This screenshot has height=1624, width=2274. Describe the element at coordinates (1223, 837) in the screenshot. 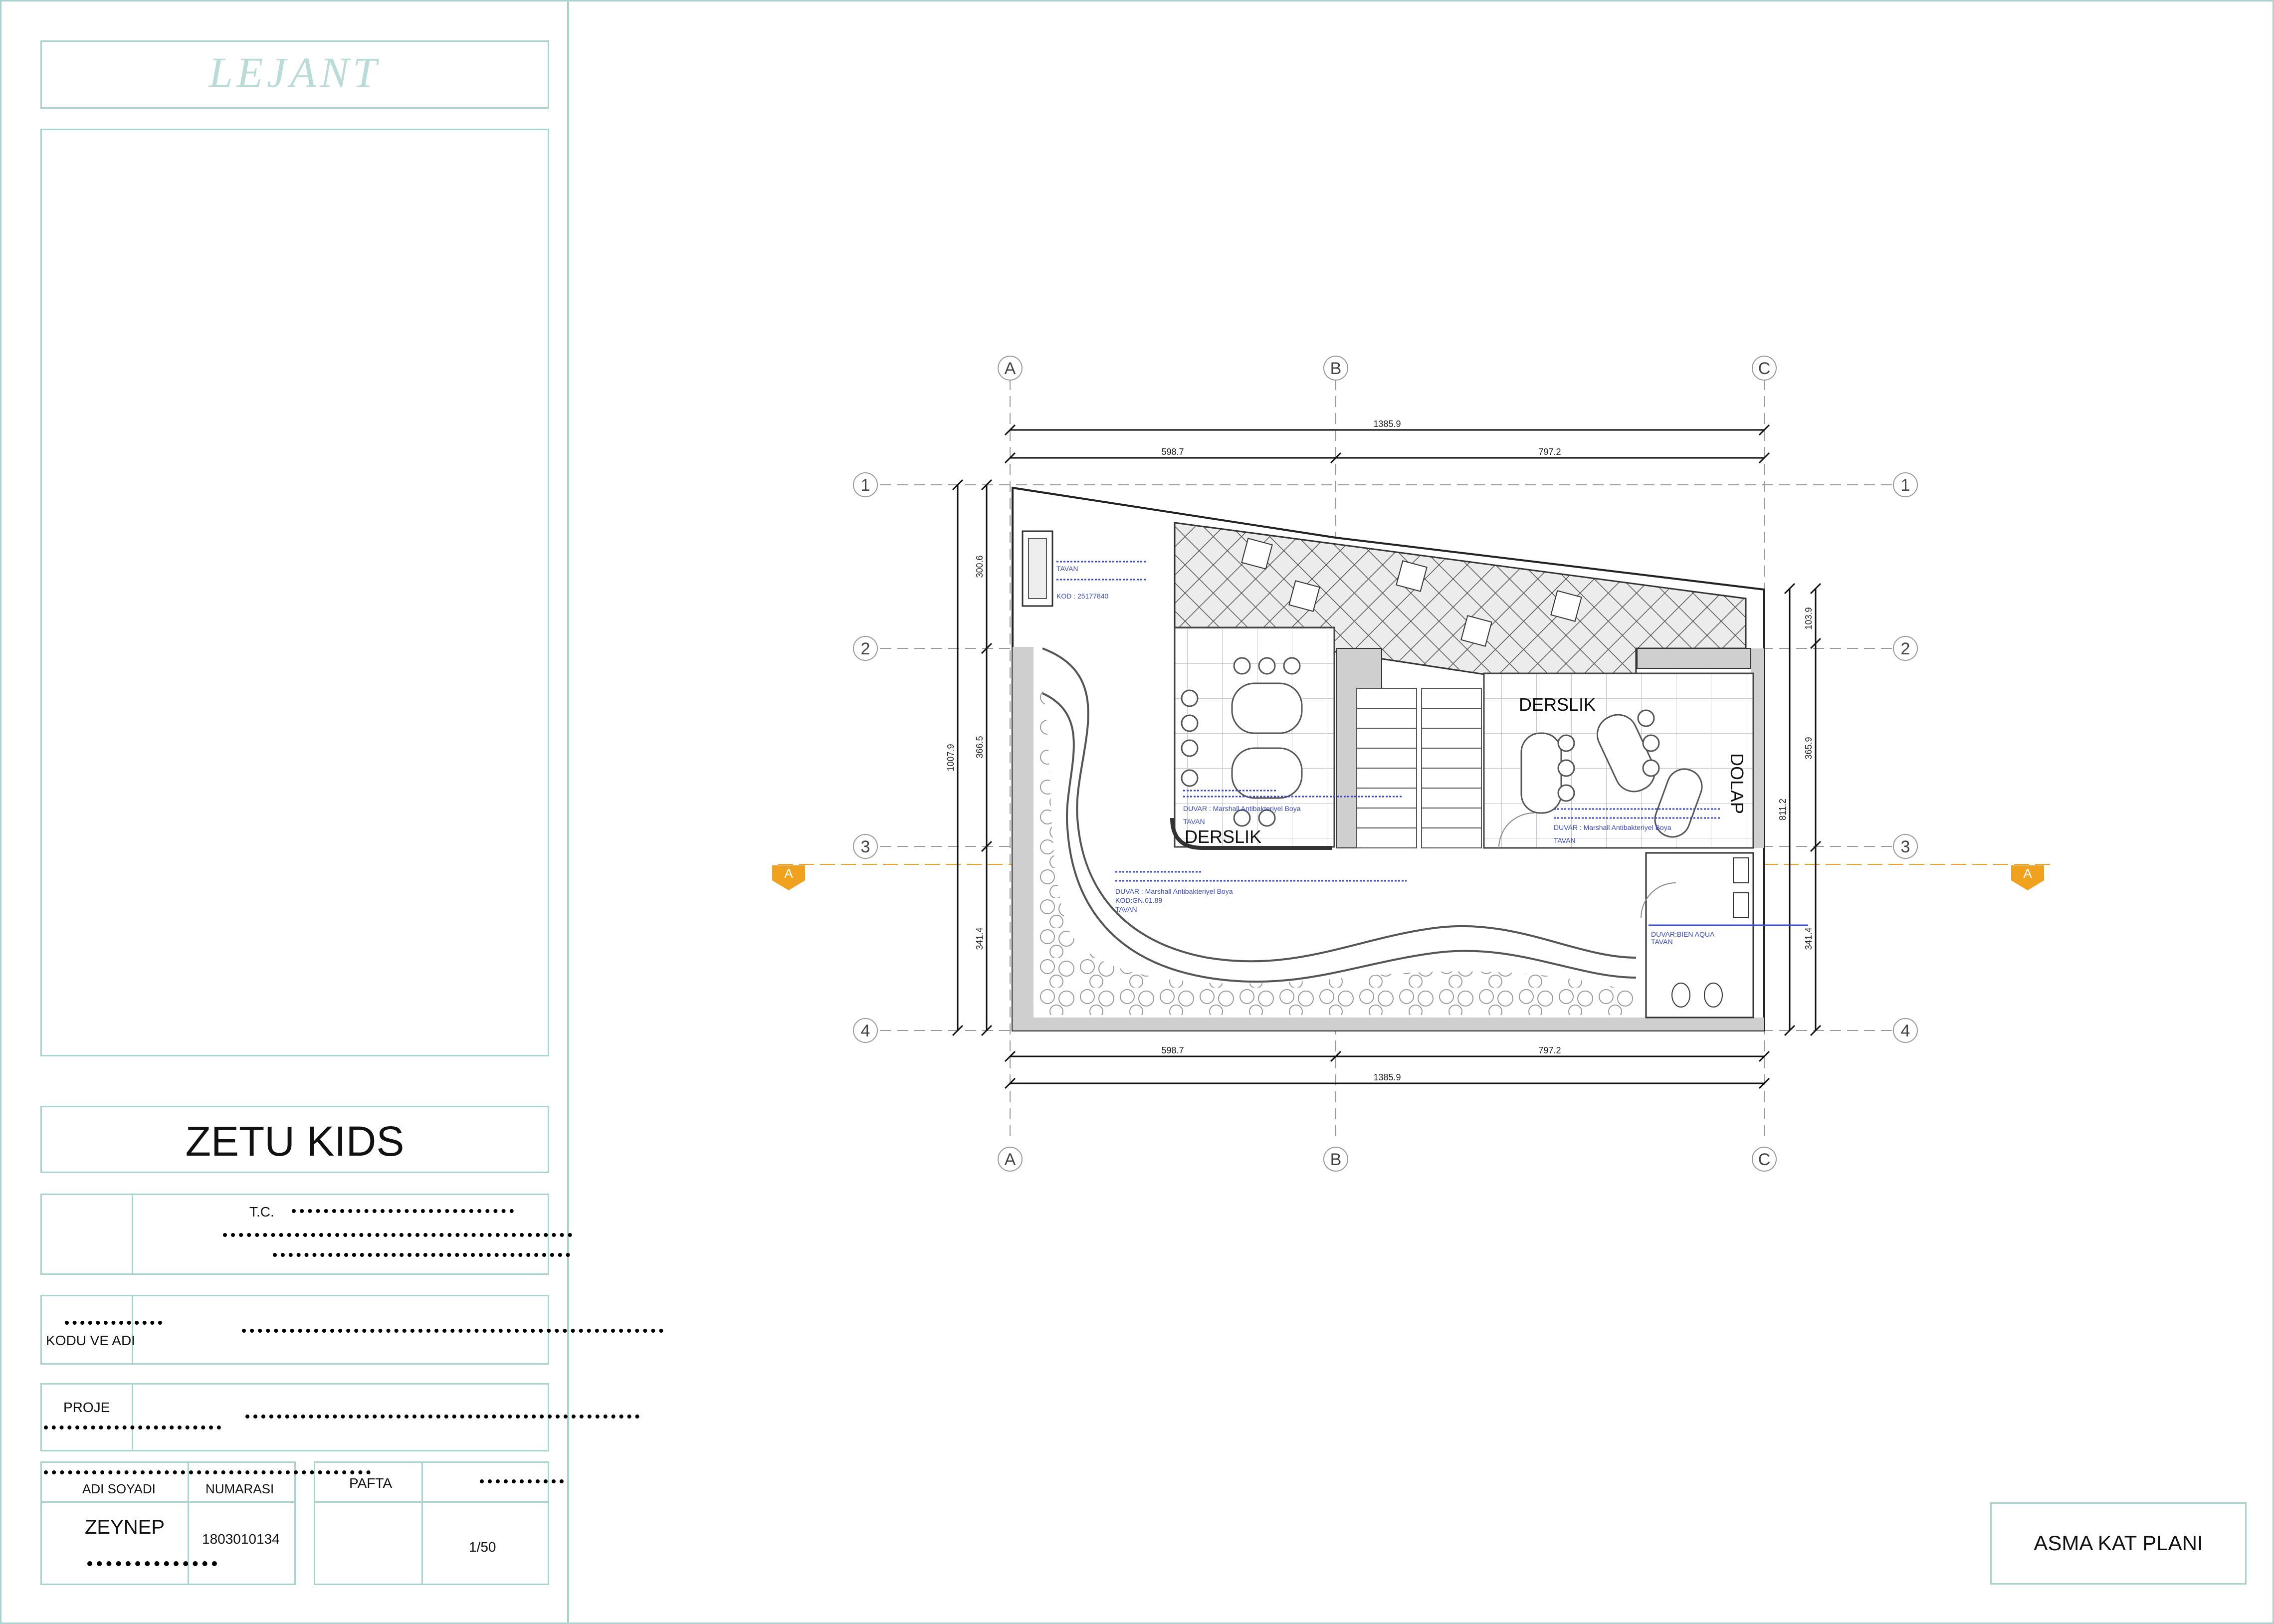

I see `room-label-derslik-1: DERSLIK` at that location.